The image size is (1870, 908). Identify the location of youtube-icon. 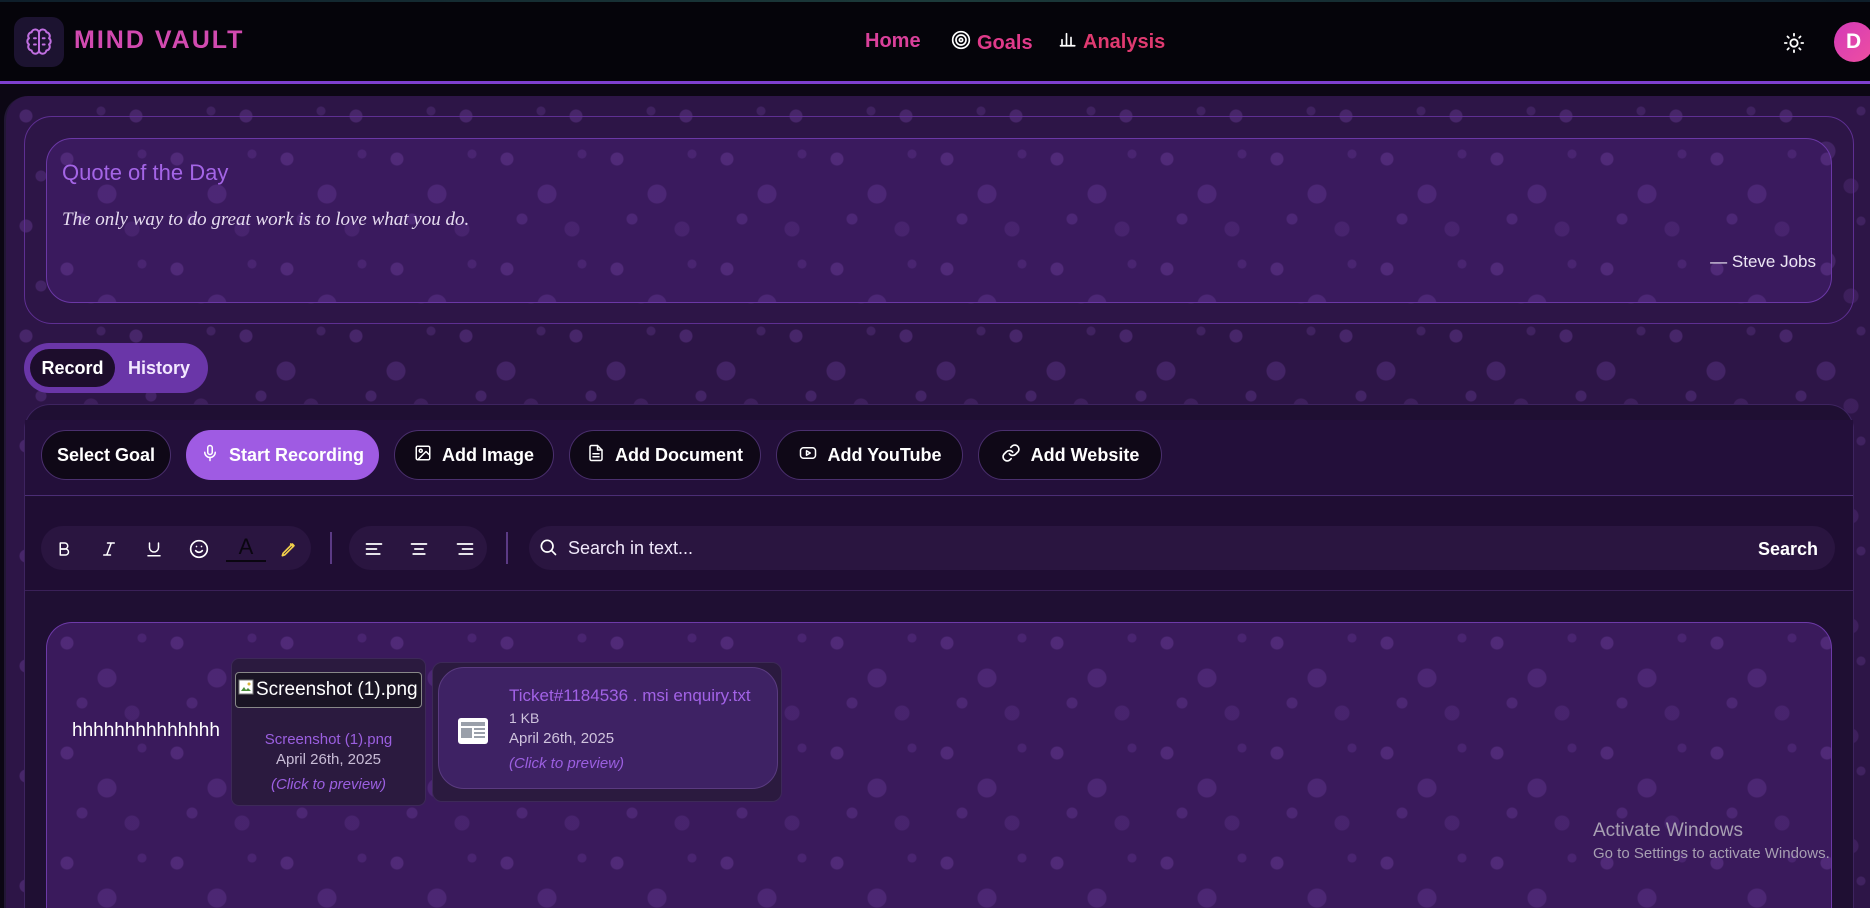
(808, 455).